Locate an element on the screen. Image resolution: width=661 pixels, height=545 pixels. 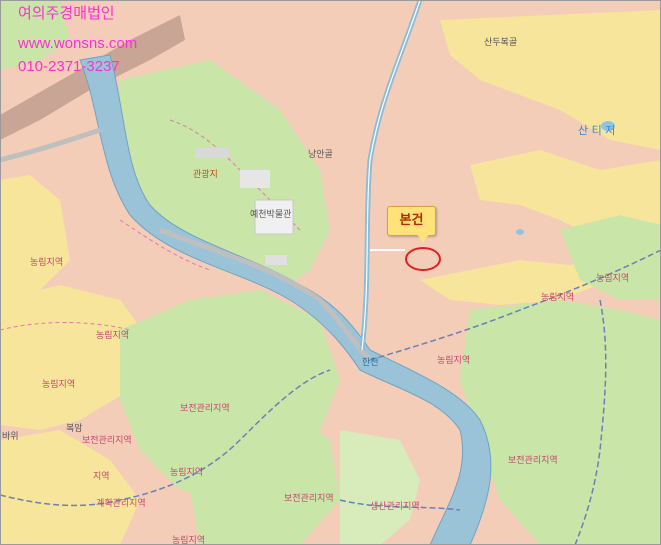
watermark-url: www.wonsns.com is located at coordinates (78, 43).